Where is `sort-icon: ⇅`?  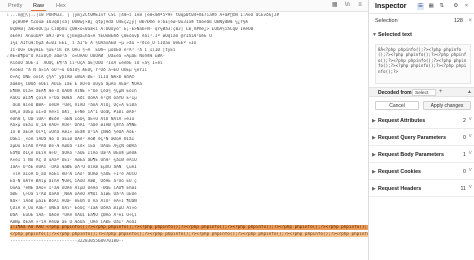
sort-icon: ⇅ is located at coordinates (441, 6).